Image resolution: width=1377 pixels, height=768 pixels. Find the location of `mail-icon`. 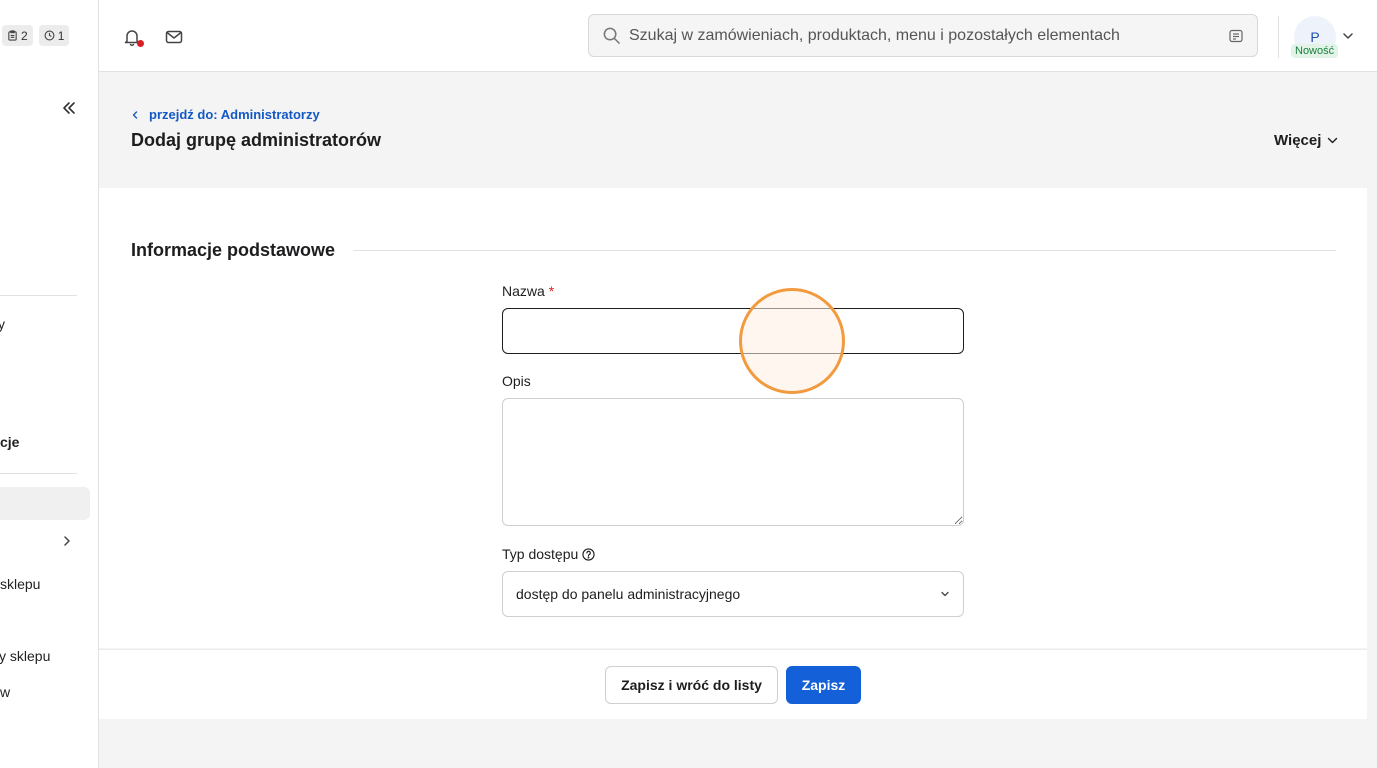

mail-icon is located at coordinates (174, 37).